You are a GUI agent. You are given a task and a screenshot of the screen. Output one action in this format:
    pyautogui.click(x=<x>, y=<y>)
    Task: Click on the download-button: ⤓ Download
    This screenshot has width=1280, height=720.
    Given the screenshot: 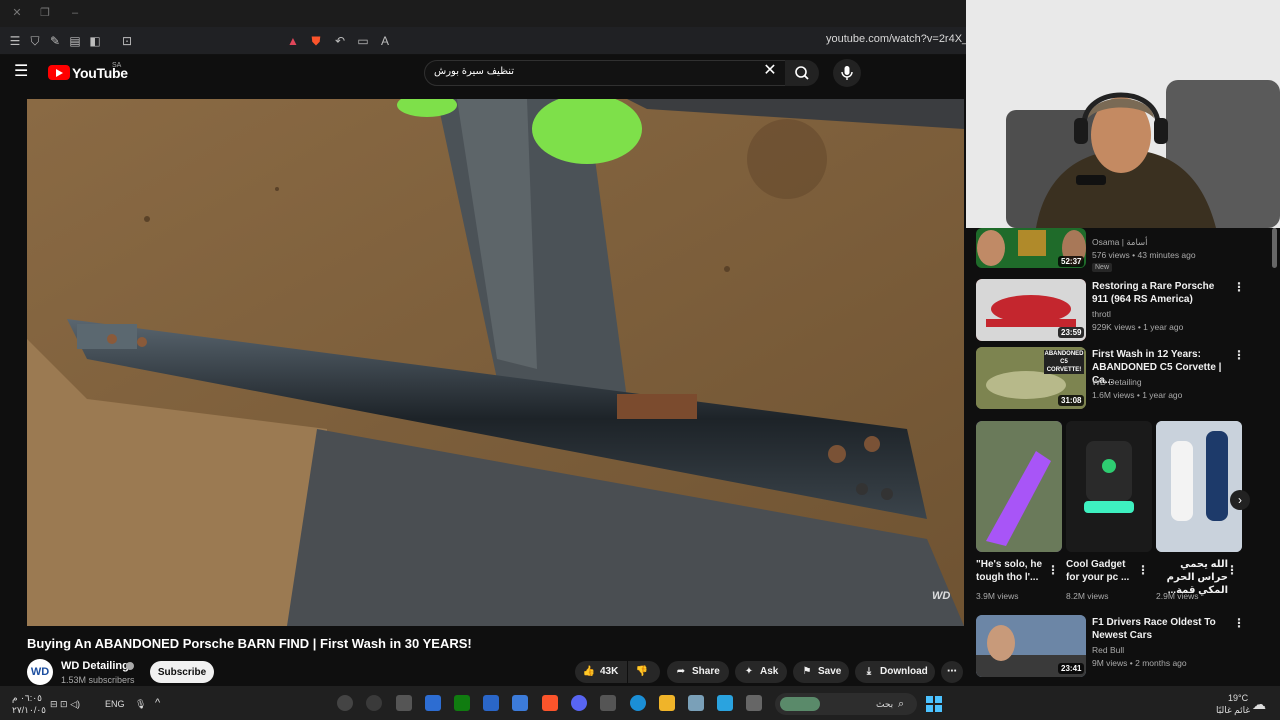 What is the action you would take?
    pyautogui.click(x=895, y=672)
    